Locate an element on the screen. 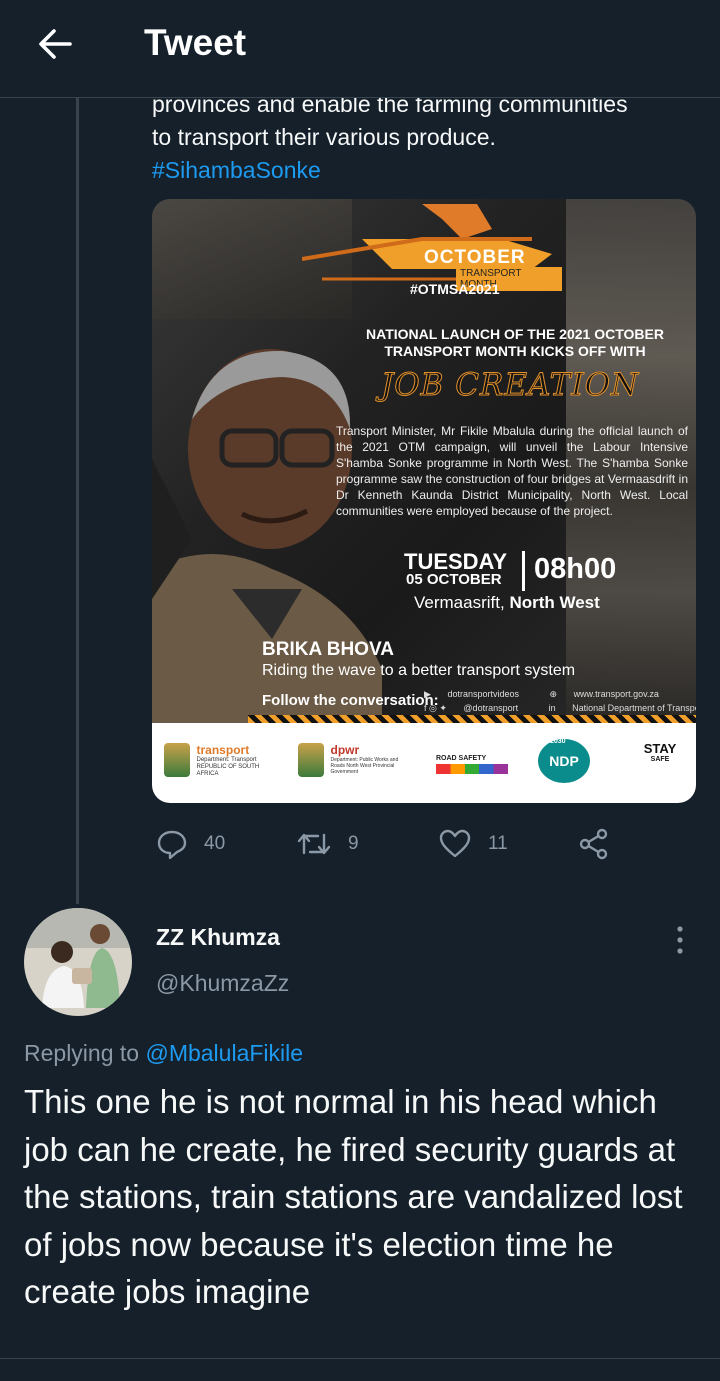 The height and width of the screenshot is (1381, 720). venue-region: North West is located at coordinates (554, 602).